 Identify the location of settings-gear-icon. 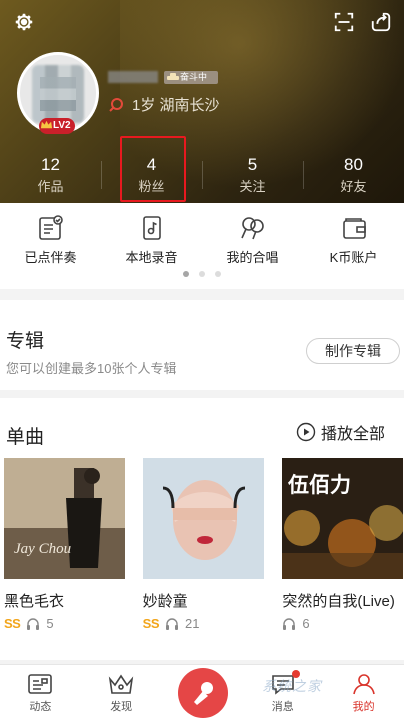
(24, 22).